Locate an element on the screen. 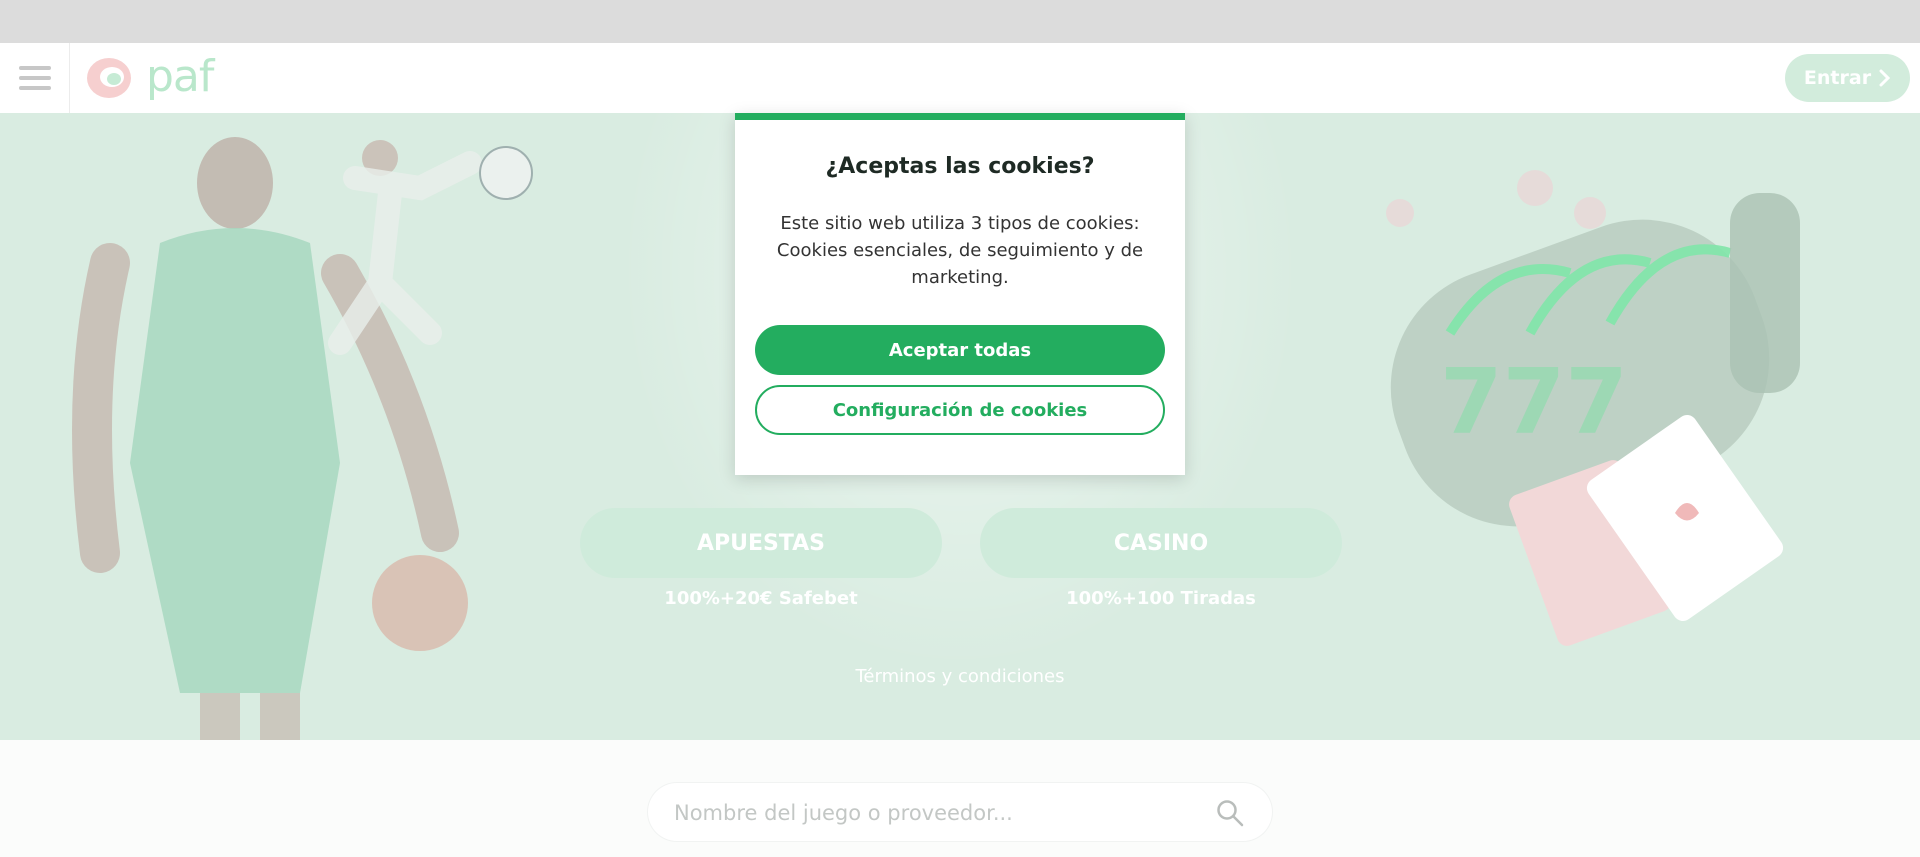 Image resolution: width=1920 pixels, height=857 pixels. footballer-illustration is located at coordinates (430, 247).